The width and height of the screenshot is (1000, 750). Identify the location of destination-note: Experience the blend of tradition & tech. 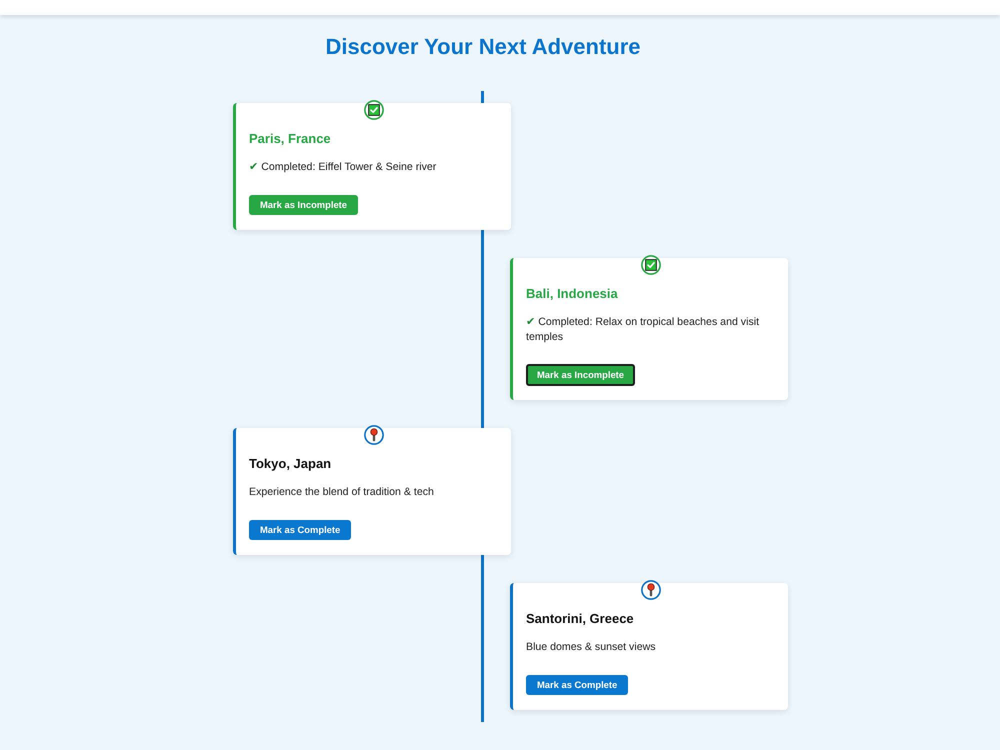
(342, 492).